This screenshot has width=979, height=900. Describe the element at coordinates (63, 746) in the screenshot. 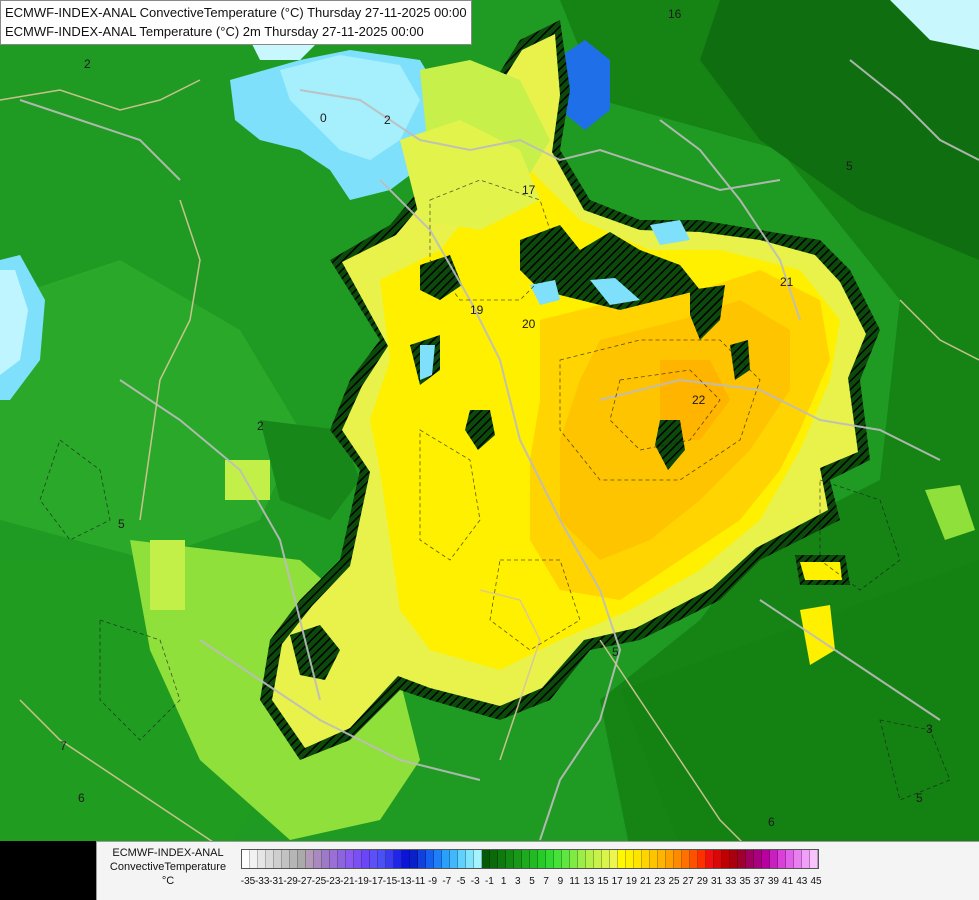

I see `contour-label: 7` at that location.